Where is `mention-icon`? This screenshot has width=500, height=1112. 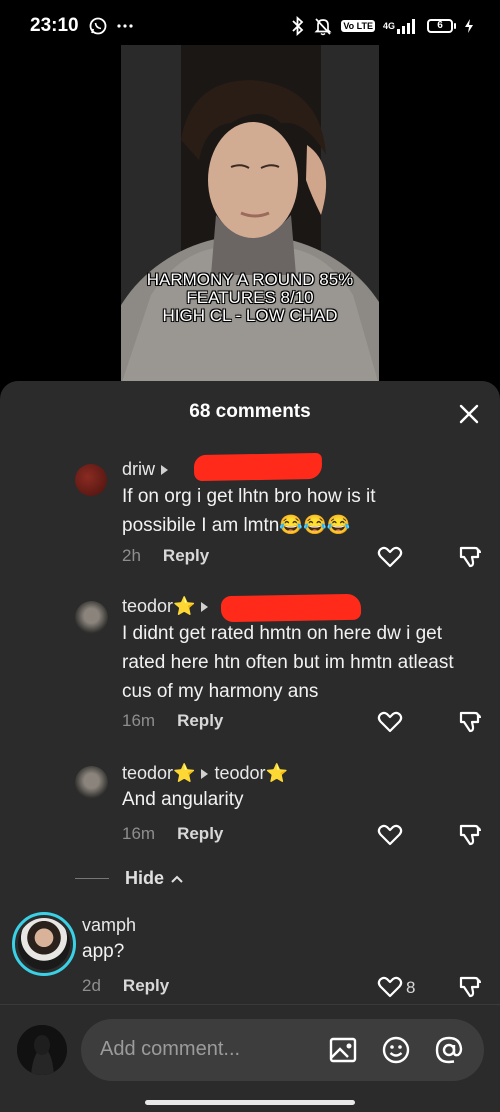 mention-icon is located at coordinates (449, 1050).